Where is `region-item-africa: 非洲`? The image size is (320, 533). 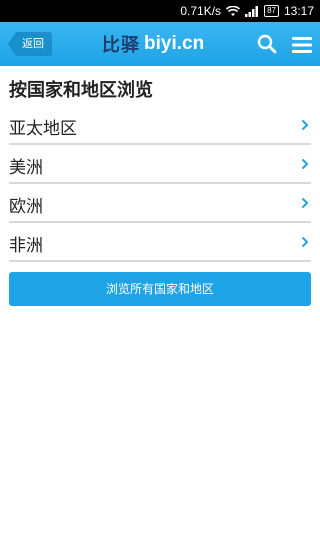 region-item-africa: 非洲 is located at coordinates (160, 242).